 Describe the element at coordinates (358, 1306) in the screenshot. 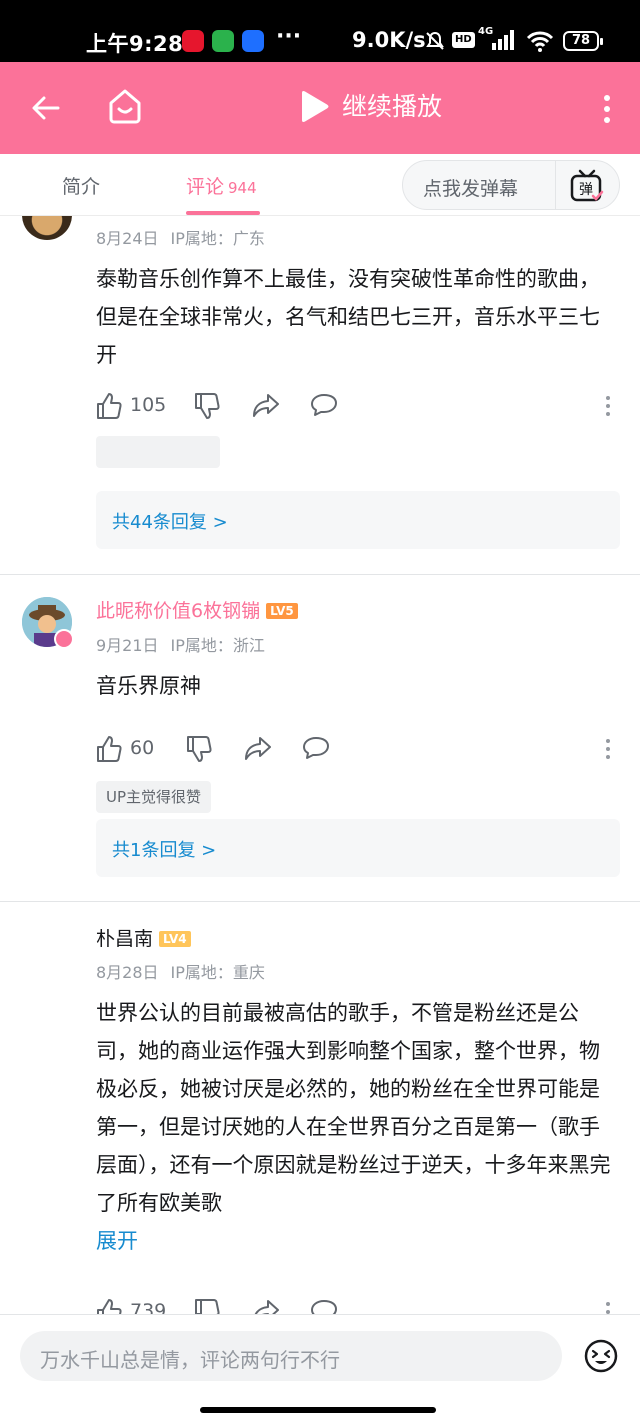

I see `comment-actions: 739` at that location.